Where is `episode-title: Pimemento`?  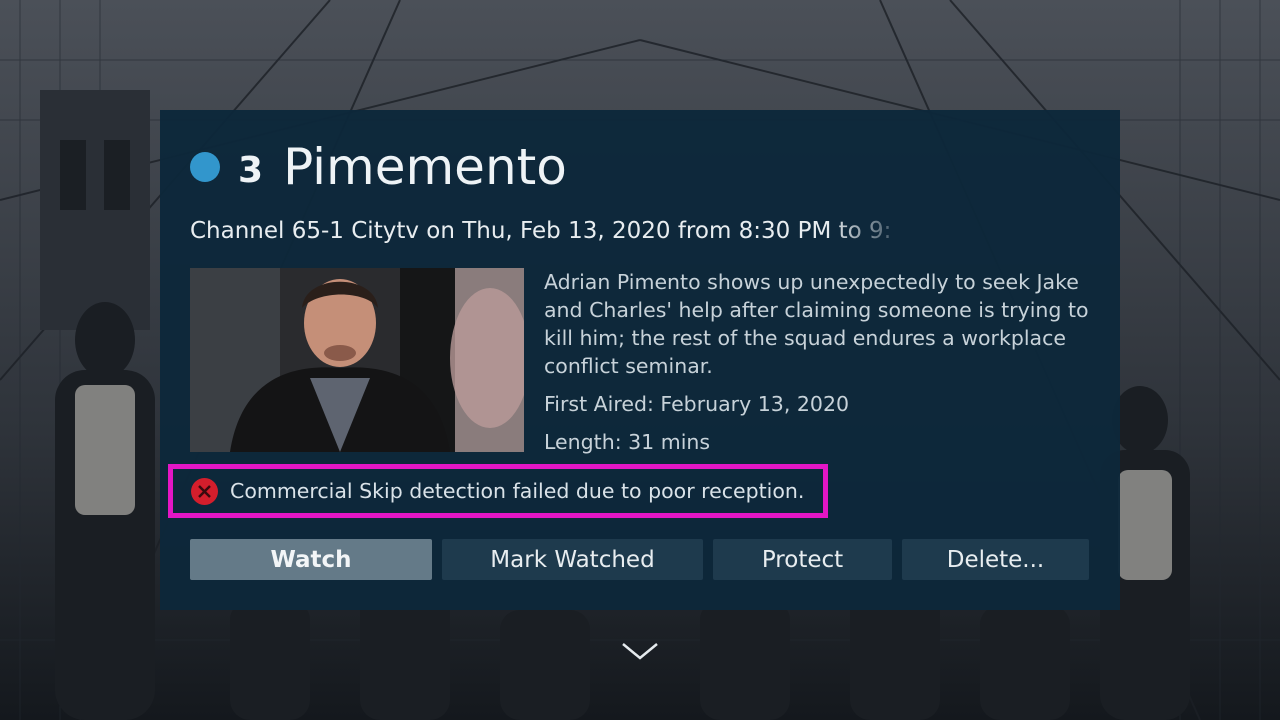
episode-title: Pimemento is located at coordinates (425, 167).